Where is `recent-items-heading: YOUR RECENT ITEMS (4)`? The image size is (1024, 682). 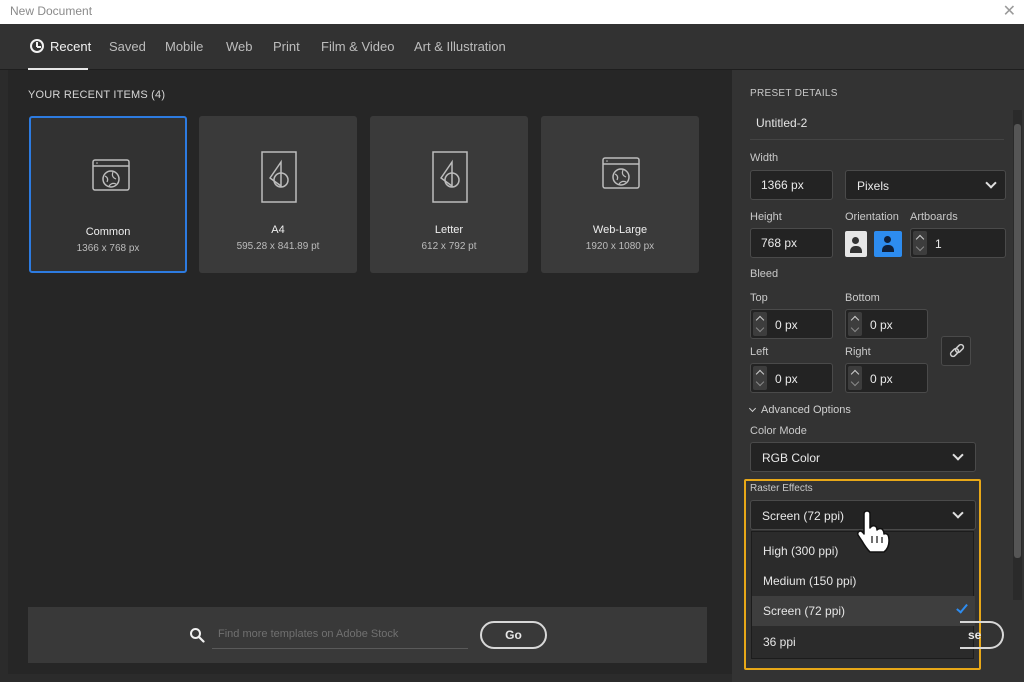
recent-items-heading: YOUR RECENT ITEMS (4) is located at coordinates (97, 95).